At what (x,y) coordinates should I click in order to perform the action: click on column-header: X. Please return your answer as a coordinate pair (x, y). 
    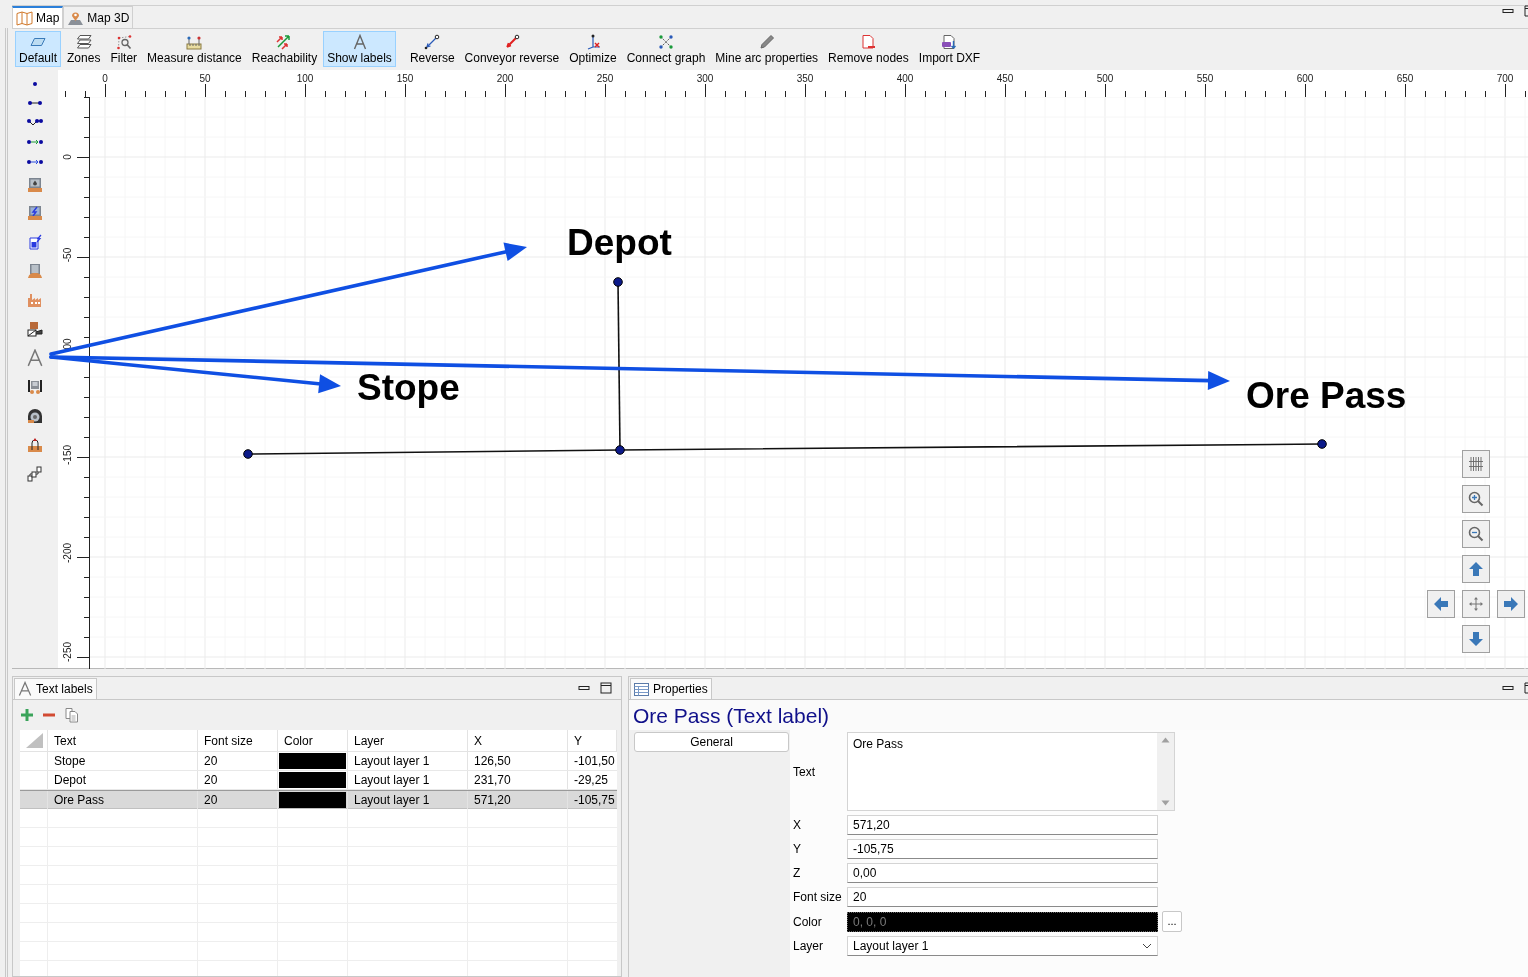
    Looking at the image, I should click on (518, 740).